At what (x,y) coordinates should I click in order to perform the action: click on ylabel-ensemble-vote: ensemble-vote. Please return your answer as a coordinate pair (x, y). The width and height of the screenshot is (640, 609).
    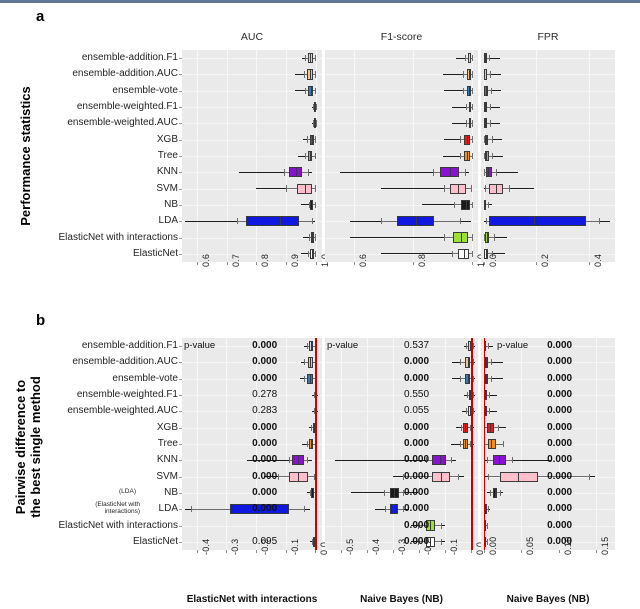
    Looking at the image, I should click on (145, 90).